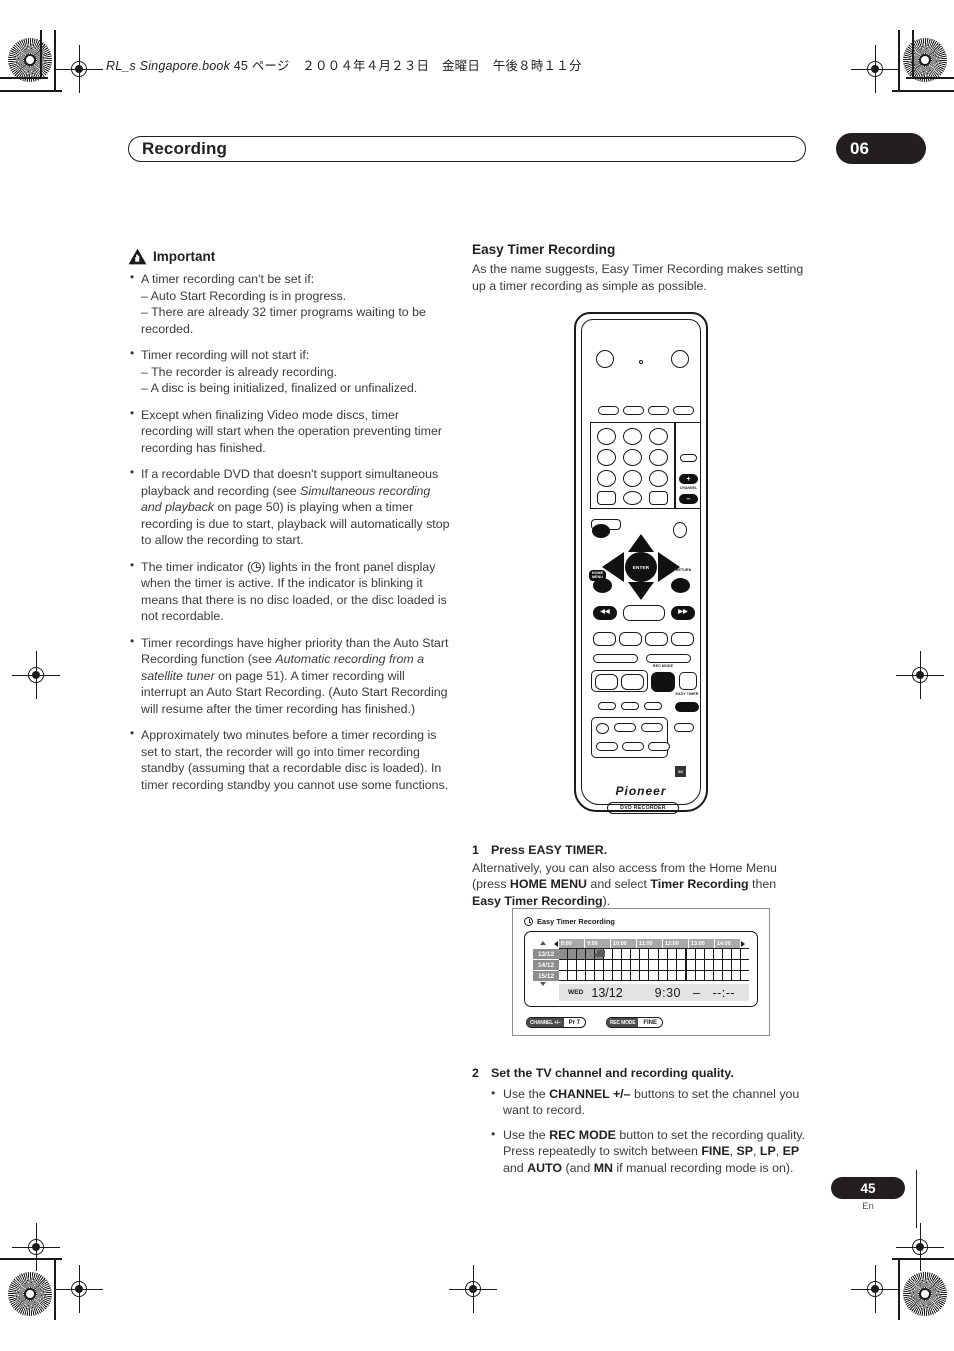 The height and width of the screenshot is (1351, 954). I want to click on grid-nav-down-cell, so click(546, 985).